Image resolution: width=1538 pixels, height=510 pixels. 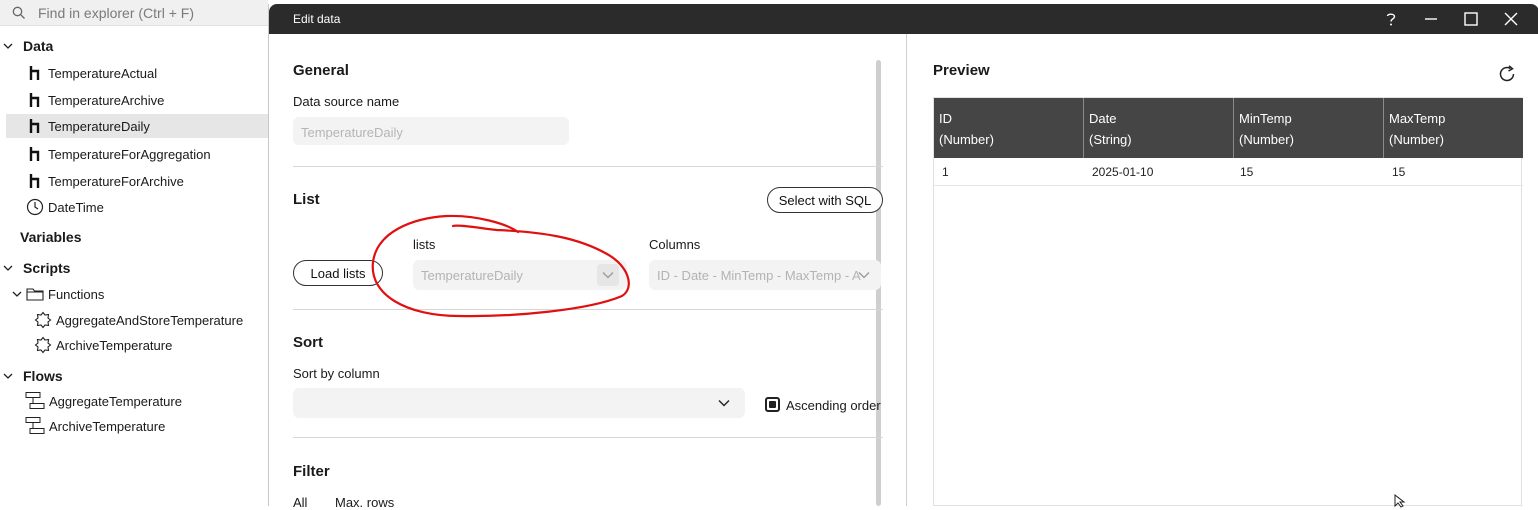 What do you see at coordinates (1110, 139) in the screenshot?
I see `column-type: (String)` at bounding box center [1110, 139].